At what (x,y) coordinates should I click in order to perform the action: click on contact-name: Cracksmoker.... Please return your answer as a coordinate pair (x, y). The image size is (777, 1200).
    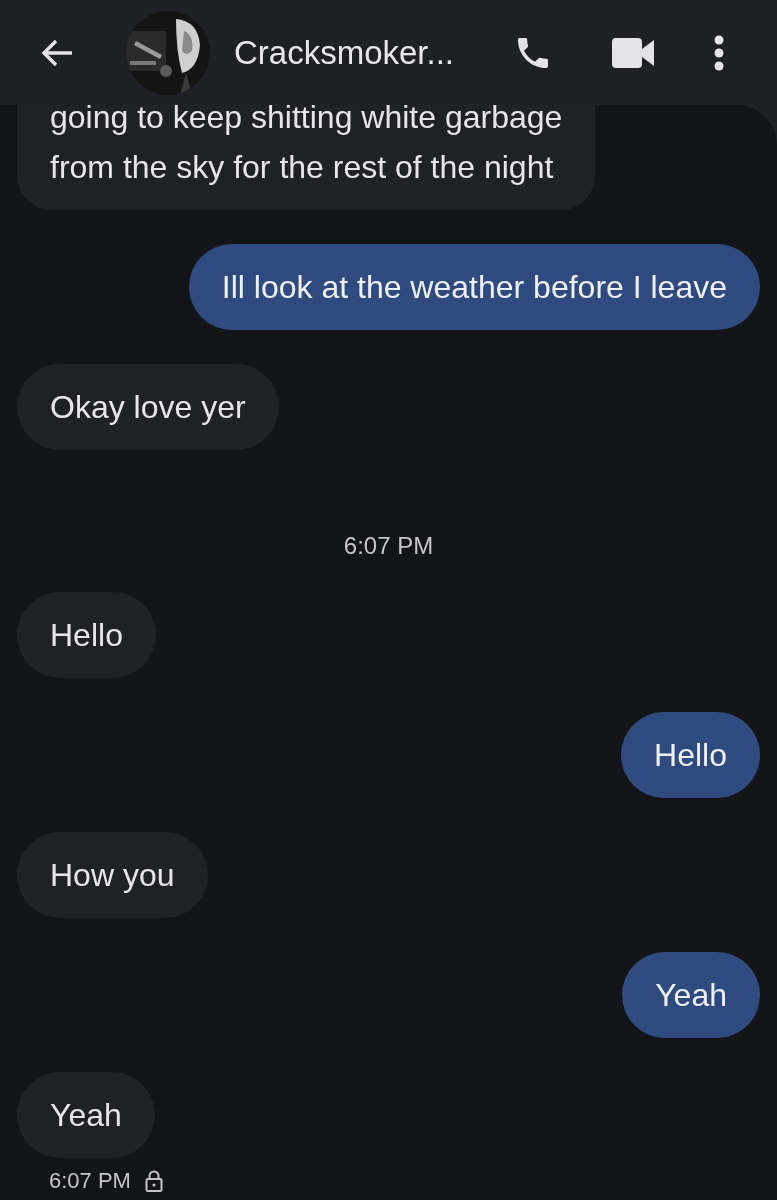
    Looking at the image, I should click on (344, 52).